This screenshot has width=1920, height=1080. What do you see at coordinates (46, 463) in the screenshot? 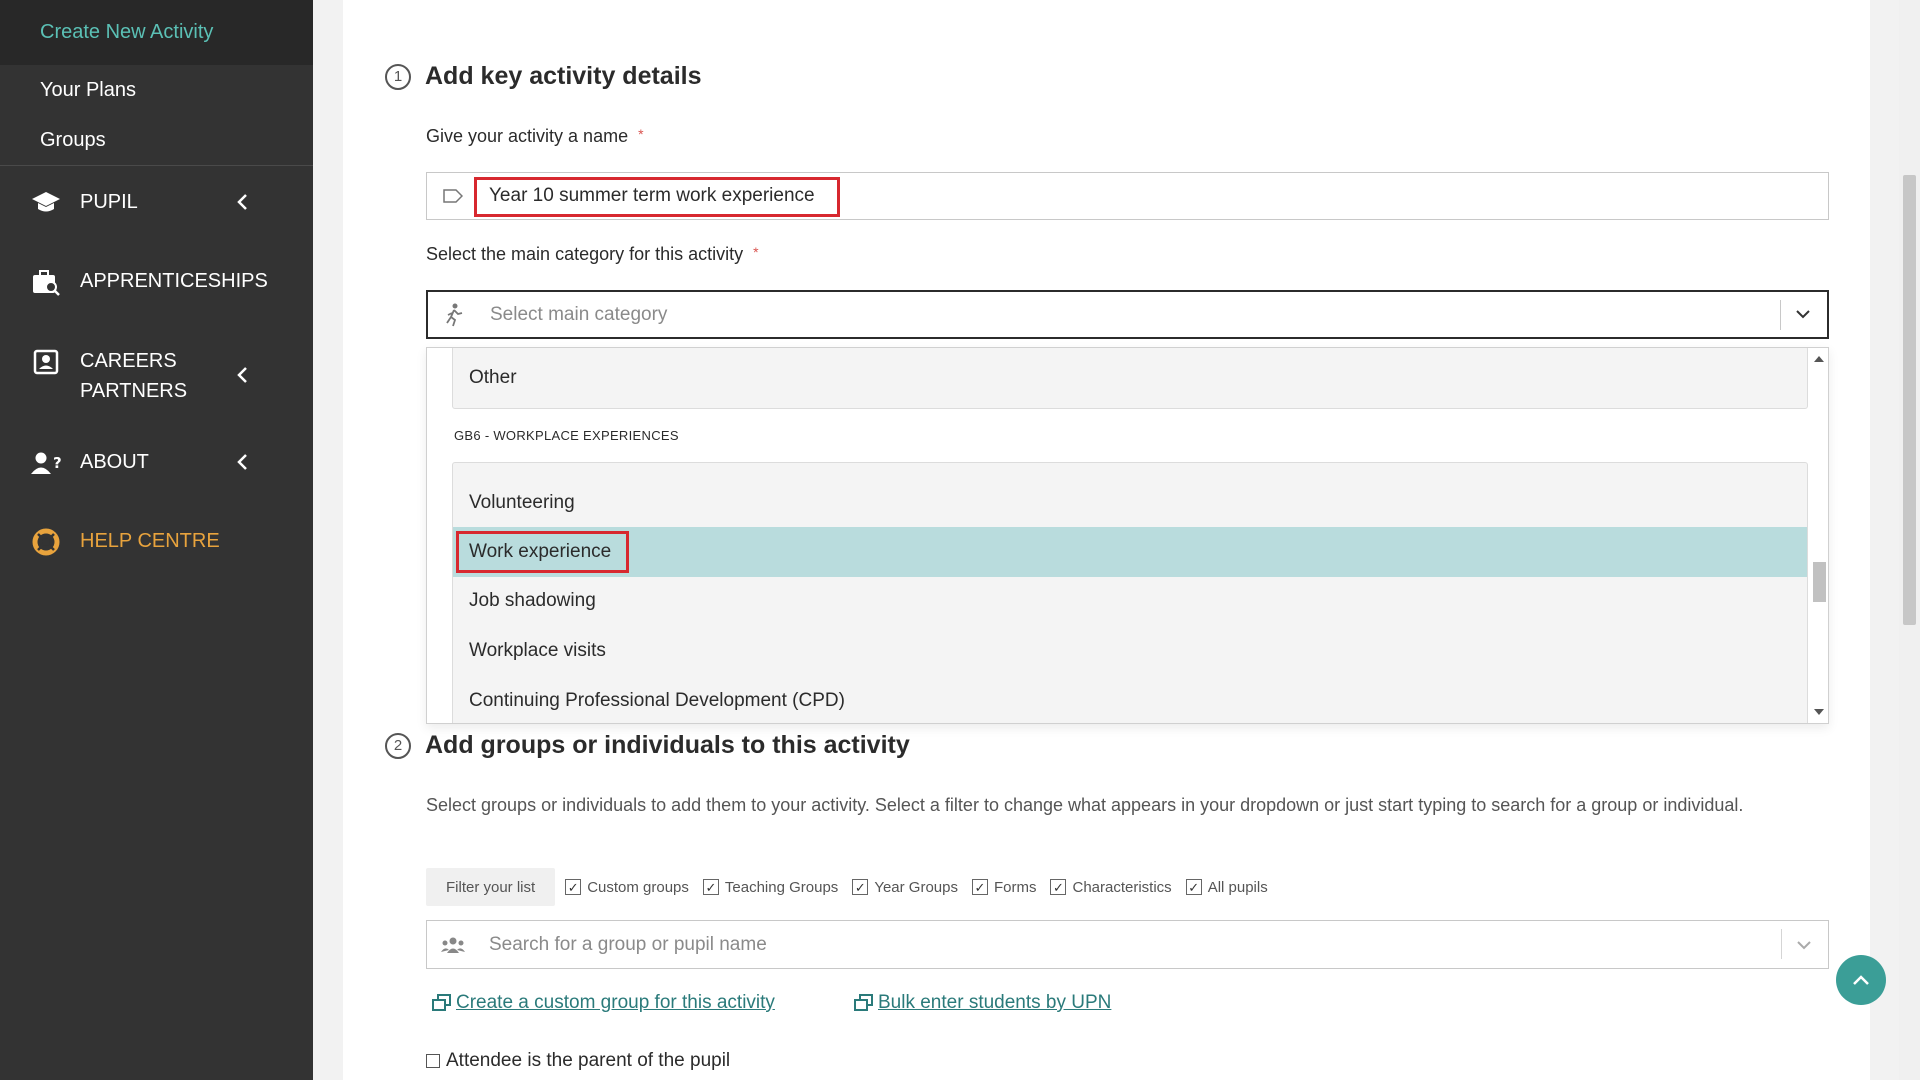
I see `user-question-icon: ?` at bounding box center [46, 463].